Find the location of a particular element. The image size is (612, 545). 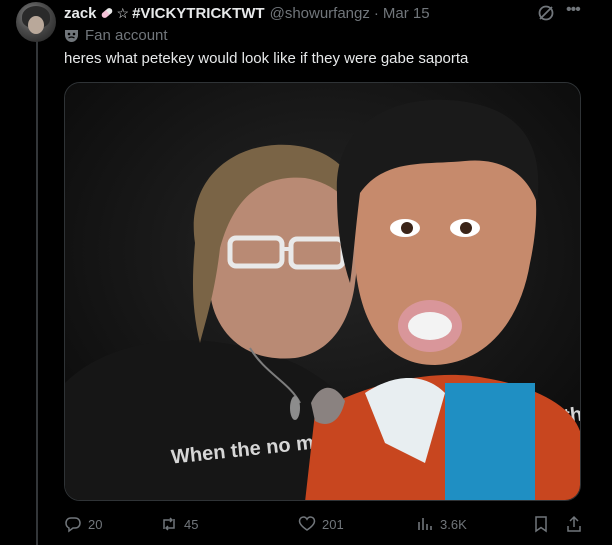

hashtag-name: #VICKYTRICKTWT is located at coordinates (198, 13).